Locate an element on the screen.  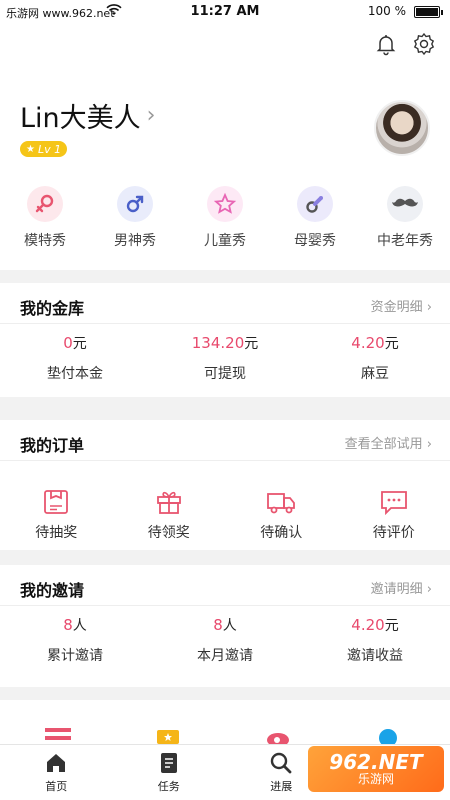
order-pending-review: 待评价 is located at coordinates (394, 515).